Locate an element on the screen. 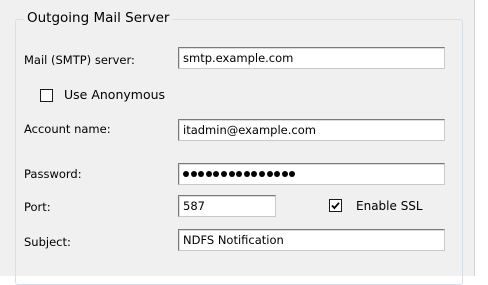 The width and height of the screenshot is (488, 285). enable-ssl-label: Enable SSL is located at coordinates (389, 206).